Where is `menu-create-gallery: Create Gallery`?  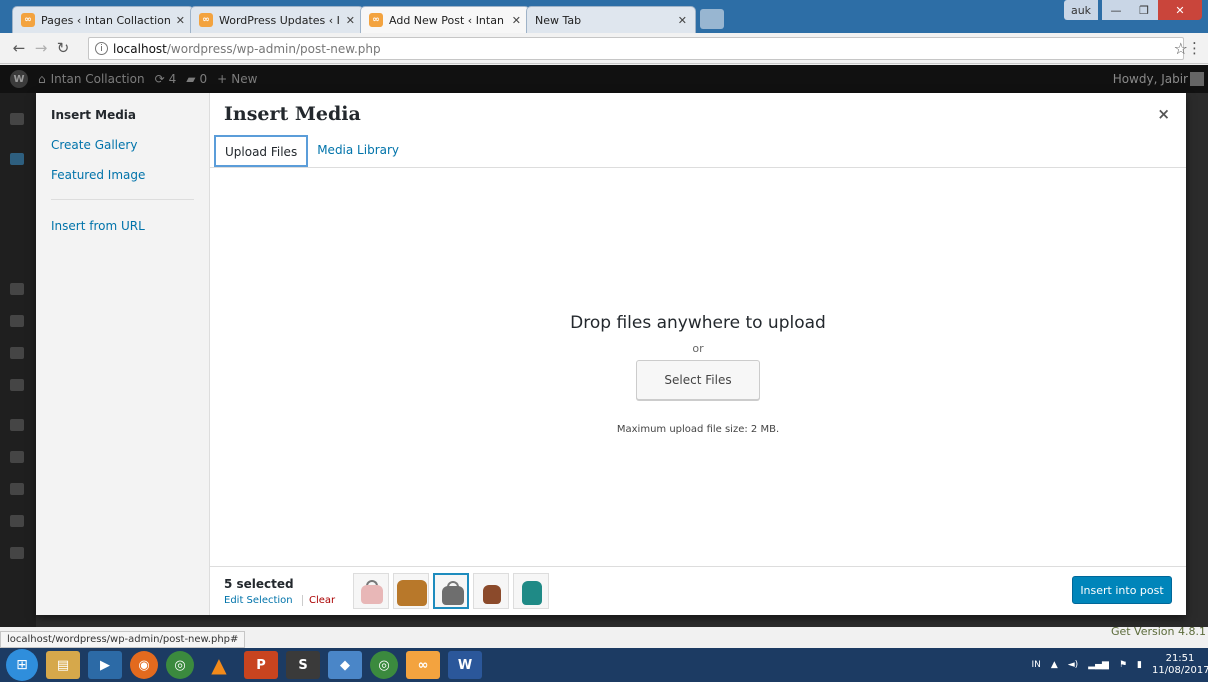
menu-create-gallery: Create Gallery is located at coordinates (122, 150).